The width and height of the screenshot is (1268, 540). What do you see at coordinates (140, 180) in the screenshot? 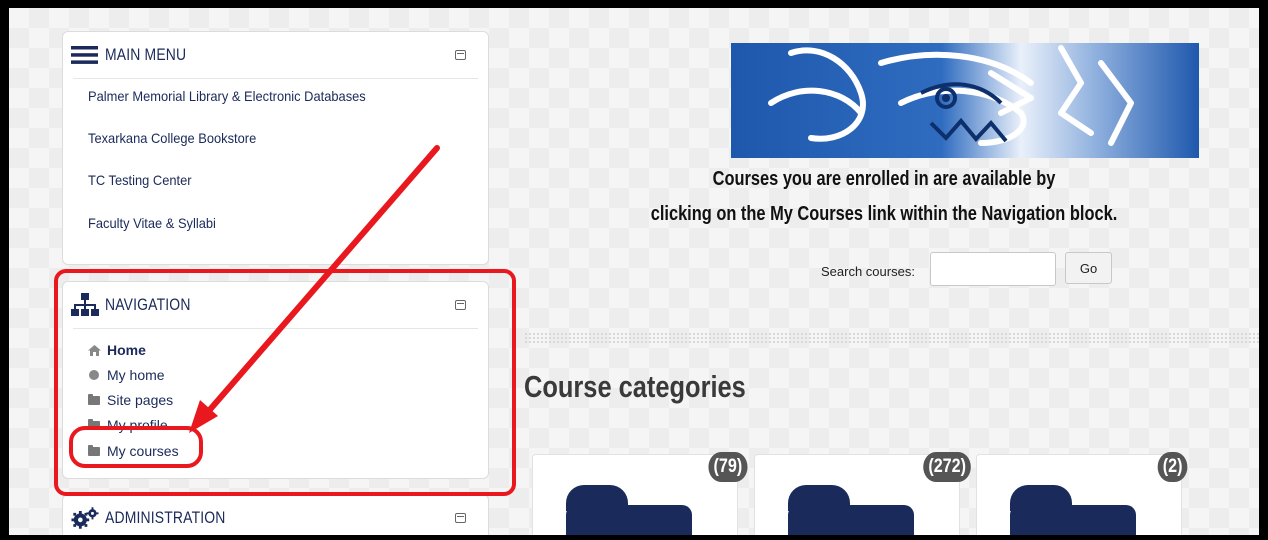
I see `link-testing-center: TC Testing Center` at bounding box center [140, 180].